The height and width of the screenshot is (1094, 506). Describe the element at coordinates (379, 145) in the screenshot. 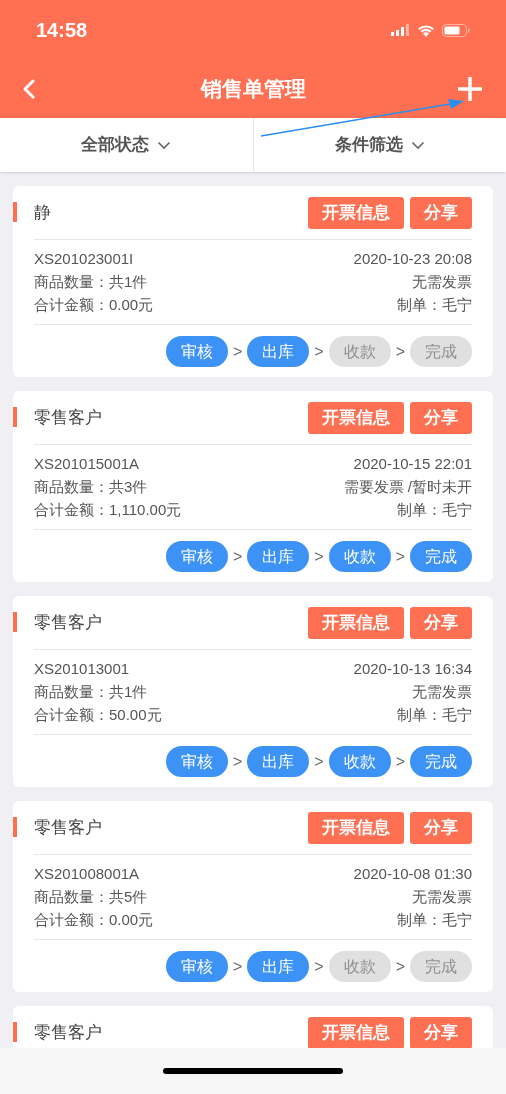

I see `filter-dropdown: 条件筛选` at that location.